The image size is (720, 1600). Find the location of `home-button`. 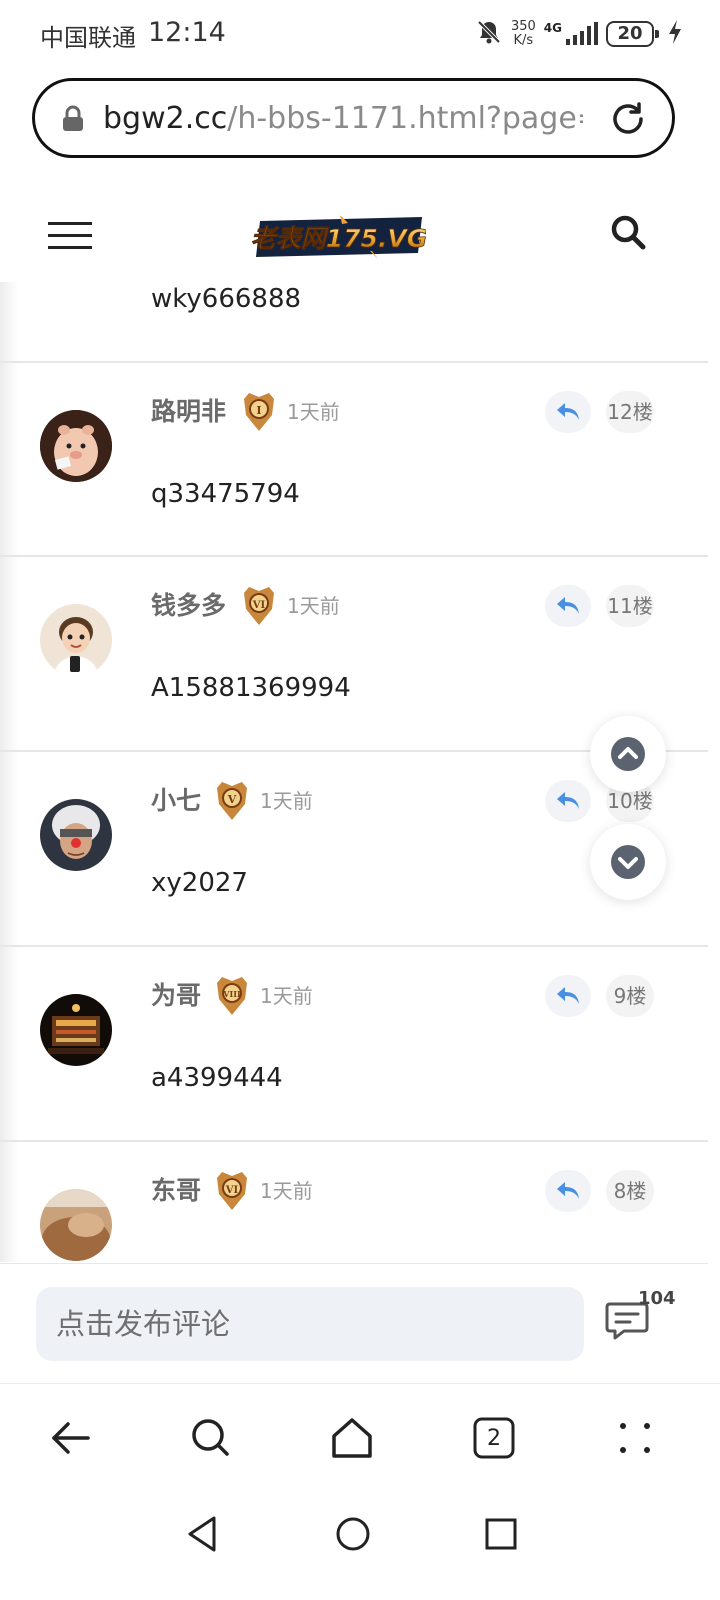

home-button is located at coordinates (352, 1438).